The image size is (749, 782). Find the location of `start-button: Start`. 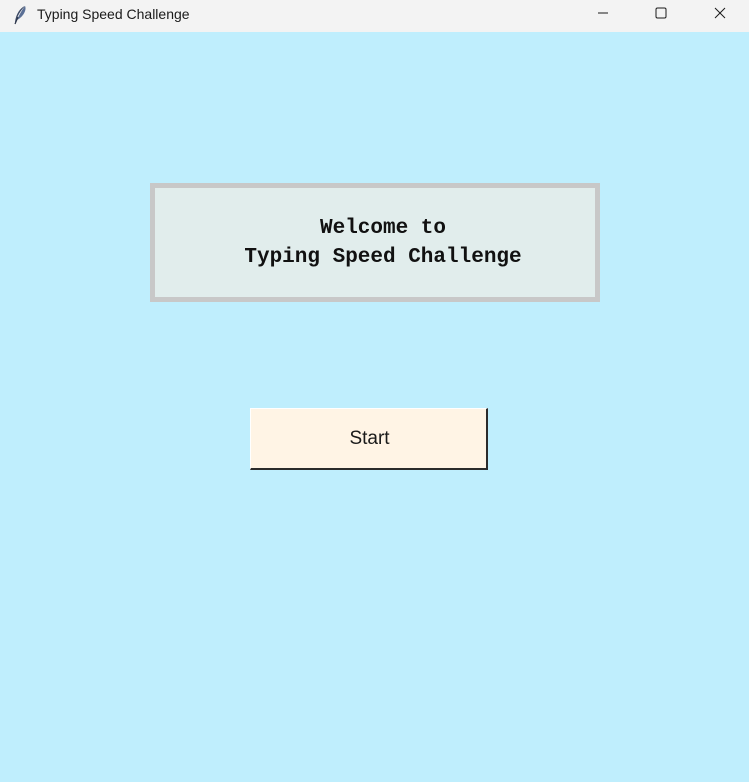

start-button: Start is located at coordinates (369, 439).